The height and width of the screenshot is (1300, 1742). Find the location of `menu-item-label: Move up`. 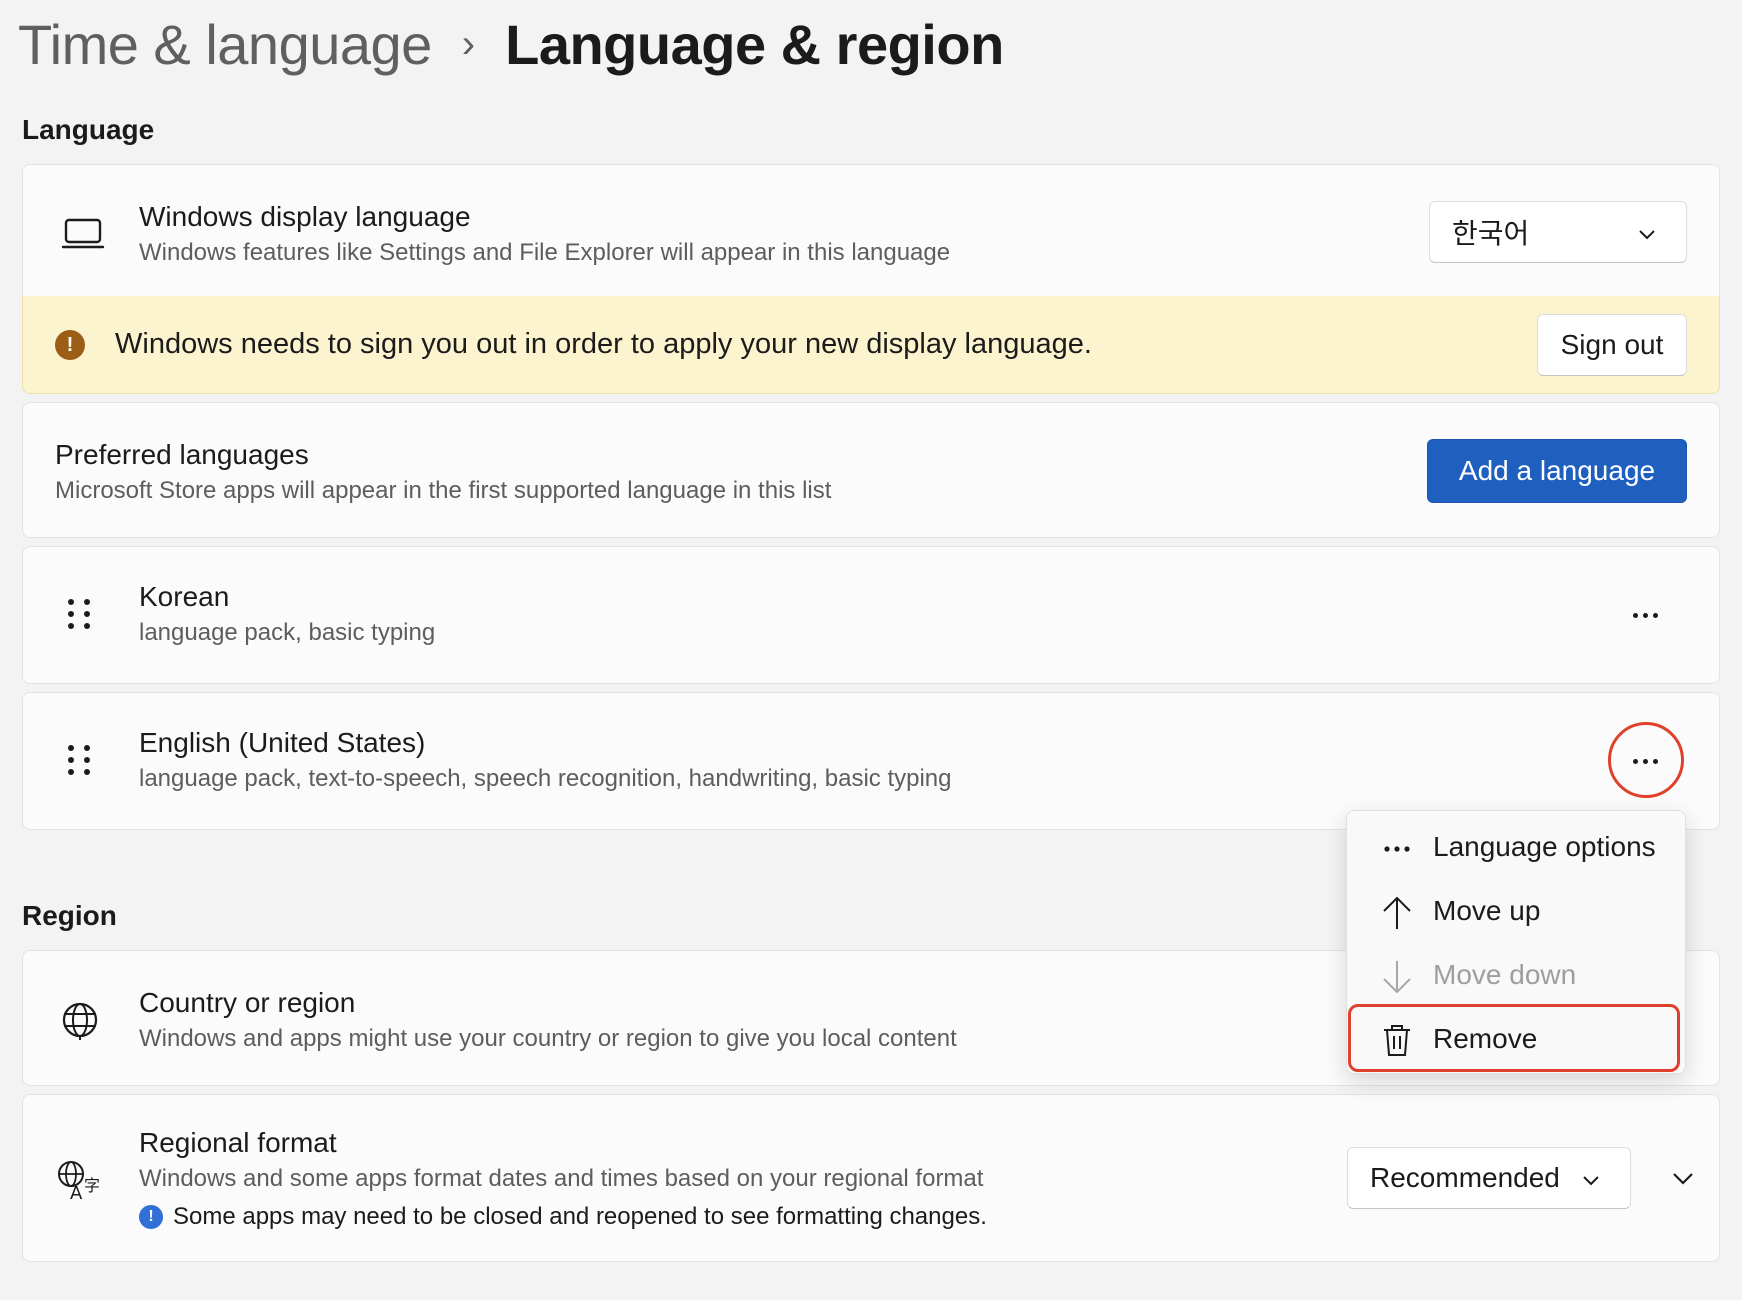

menu-item-label: Move up is located at coordinates (1487, 910).